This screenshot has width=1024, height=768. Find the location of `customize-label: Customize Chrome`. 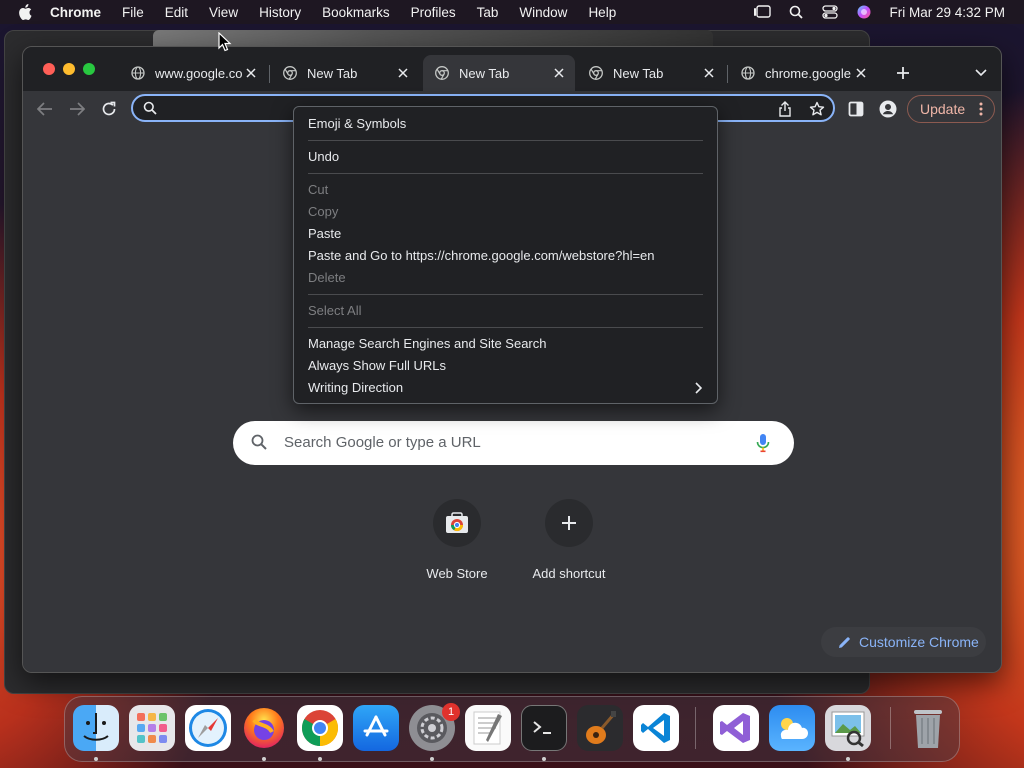

customize-label: Customize Chrome is located at coordinates (919, 642).